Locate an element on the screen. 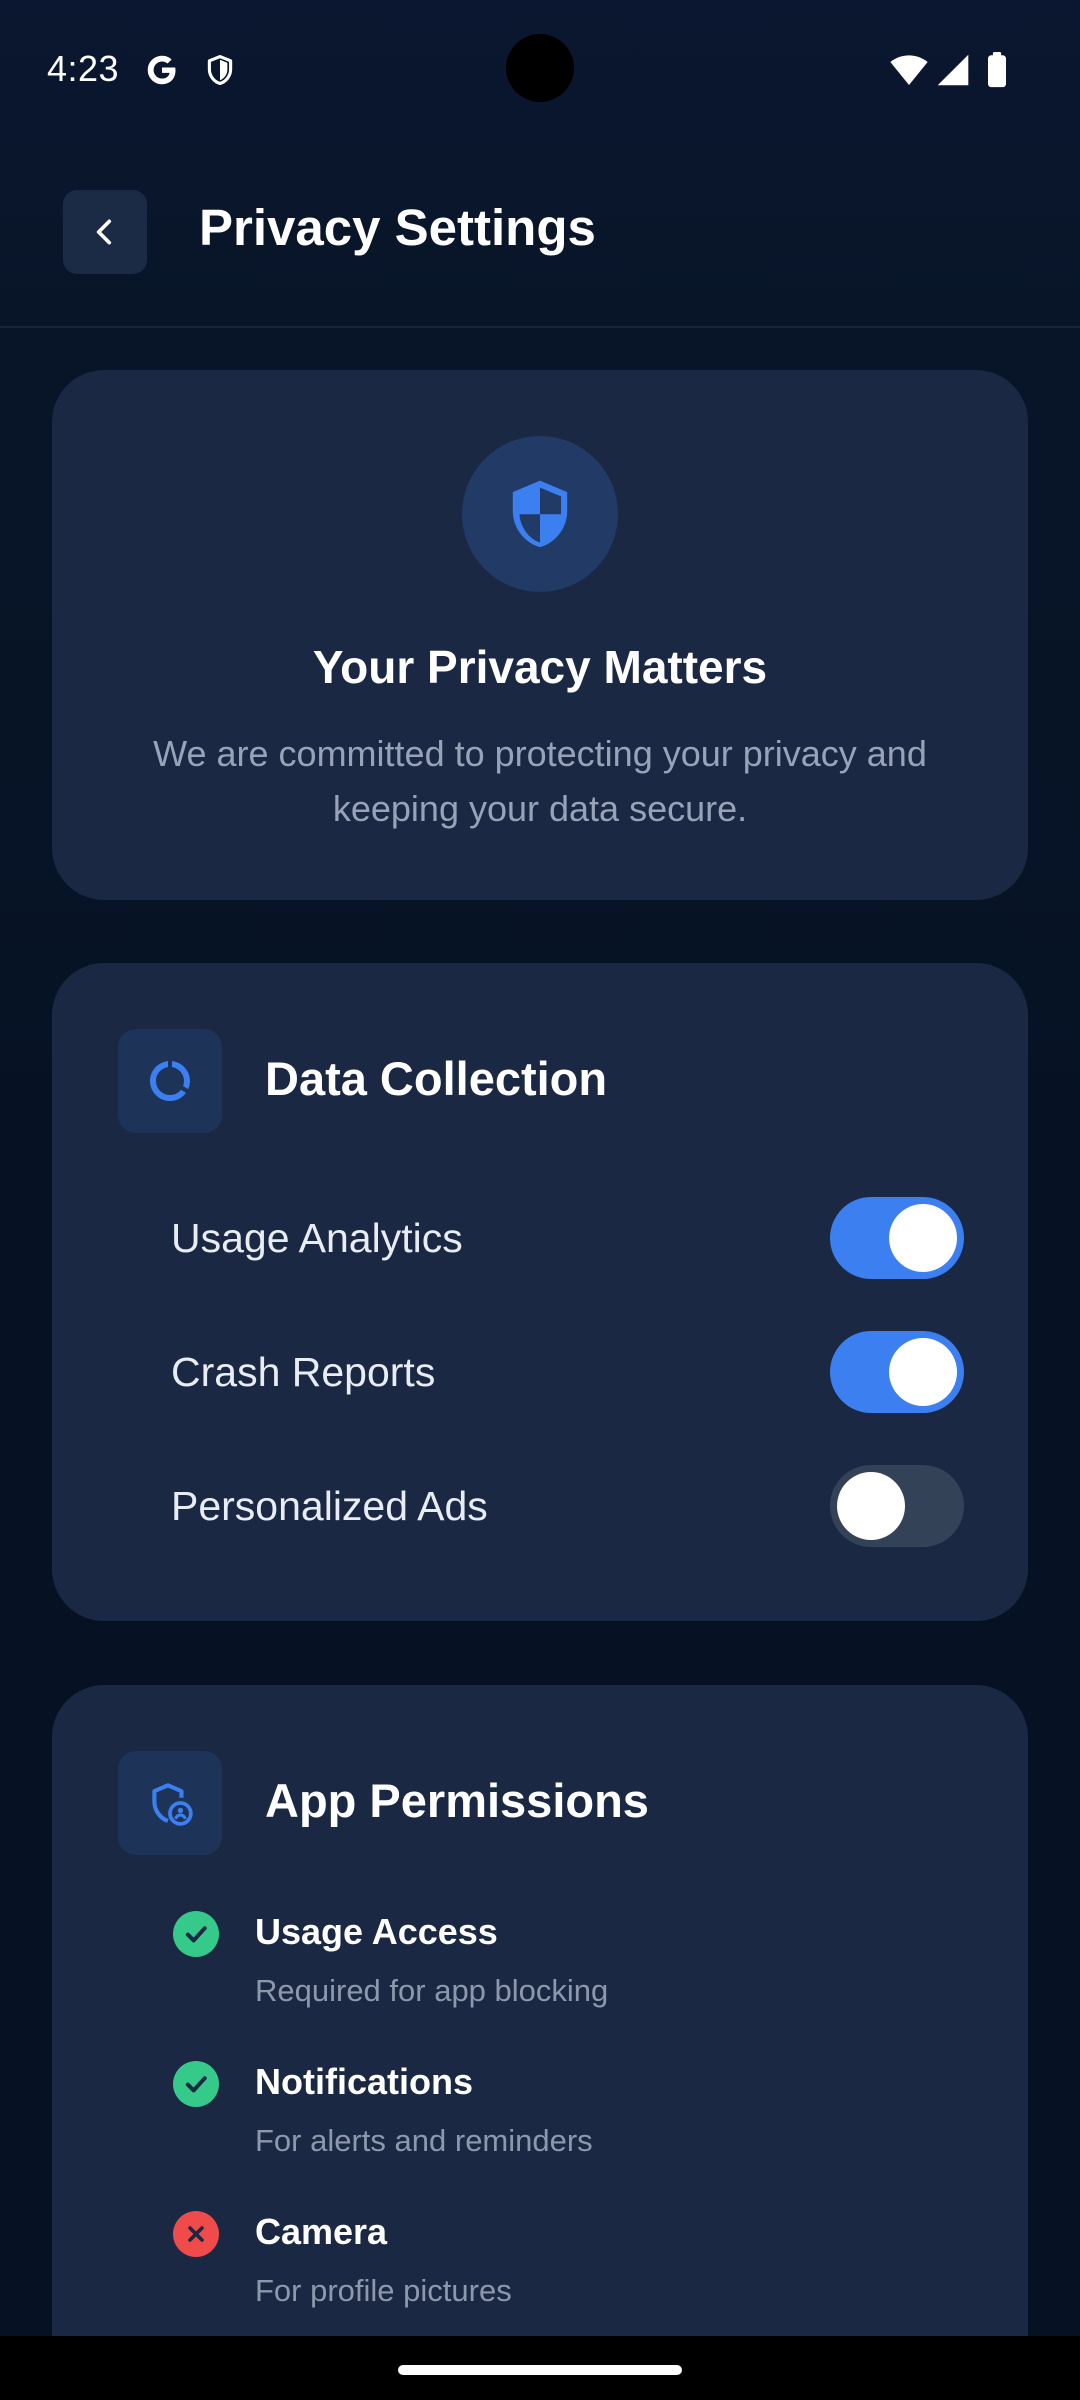 The height and width of the screenshot is (2400, 1080). cancel-circle-icon is located at coordinates (196, 2234).